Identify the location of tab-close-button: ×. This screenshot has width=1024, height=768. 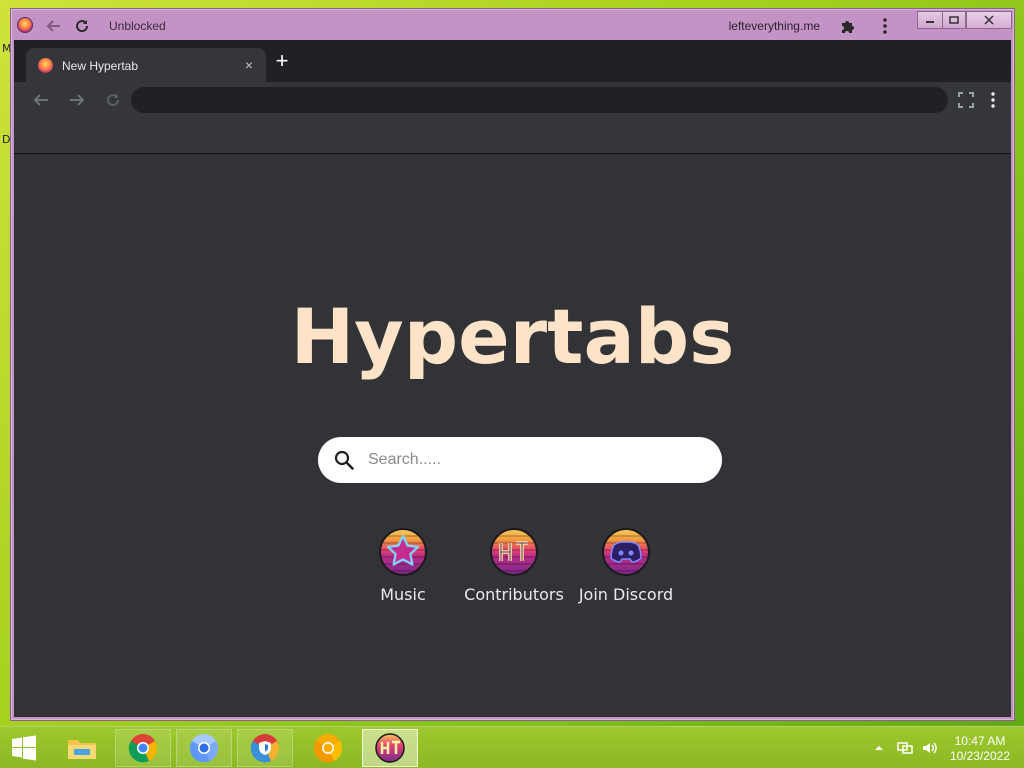
(249, 65).